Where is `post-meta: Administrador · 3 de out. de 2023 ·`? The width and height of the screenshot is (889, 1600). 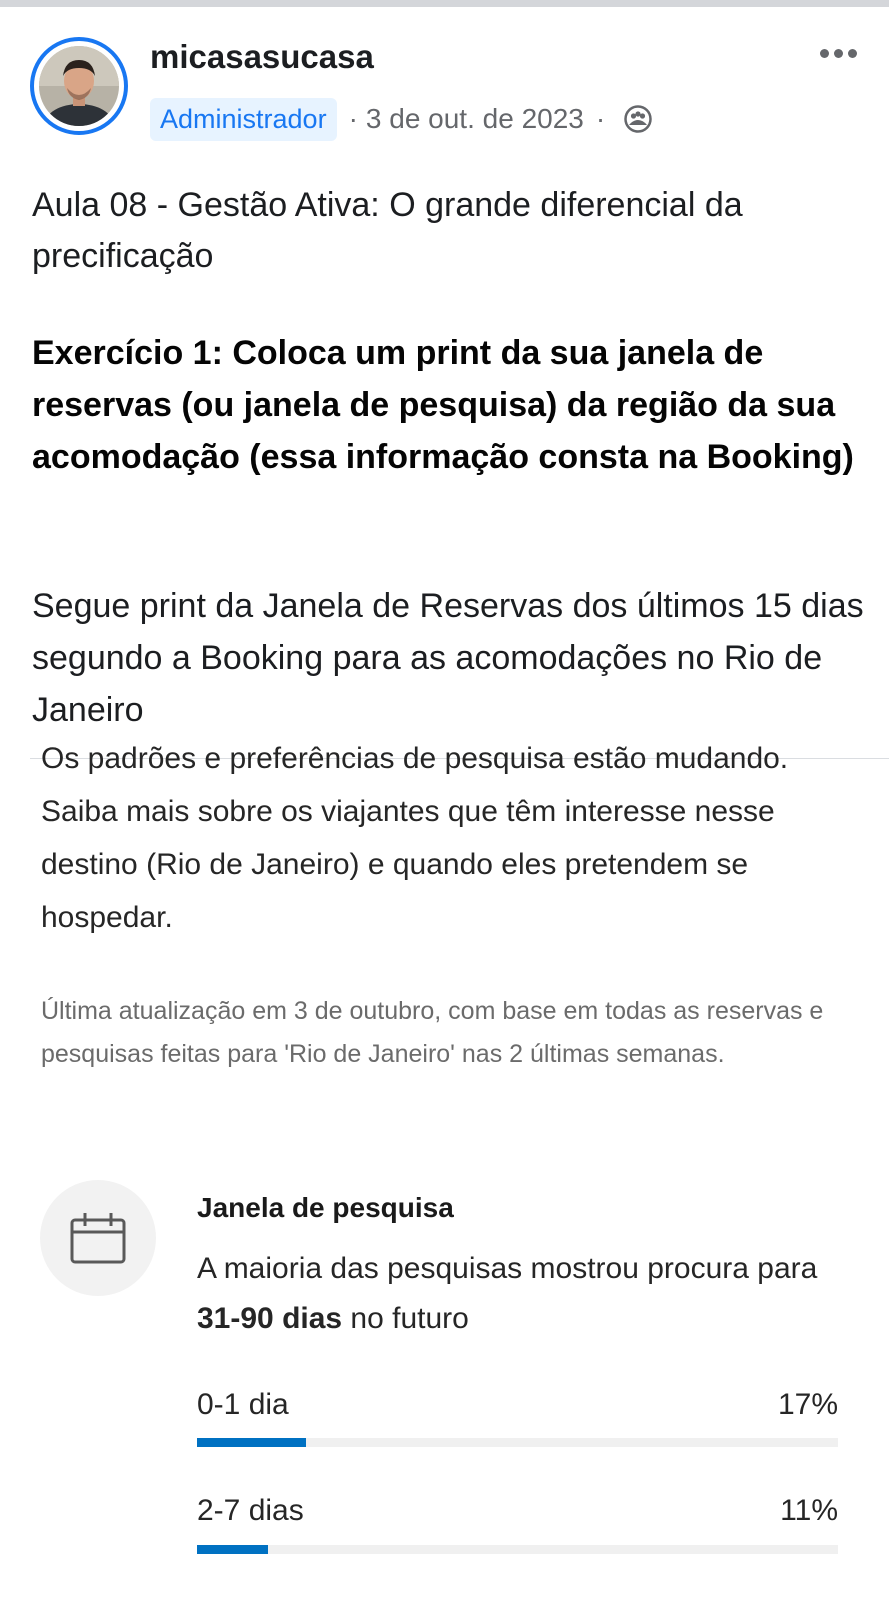 post-meta: Administrador · 3 de out. de 2023 · is located at coordinates (401, 119).